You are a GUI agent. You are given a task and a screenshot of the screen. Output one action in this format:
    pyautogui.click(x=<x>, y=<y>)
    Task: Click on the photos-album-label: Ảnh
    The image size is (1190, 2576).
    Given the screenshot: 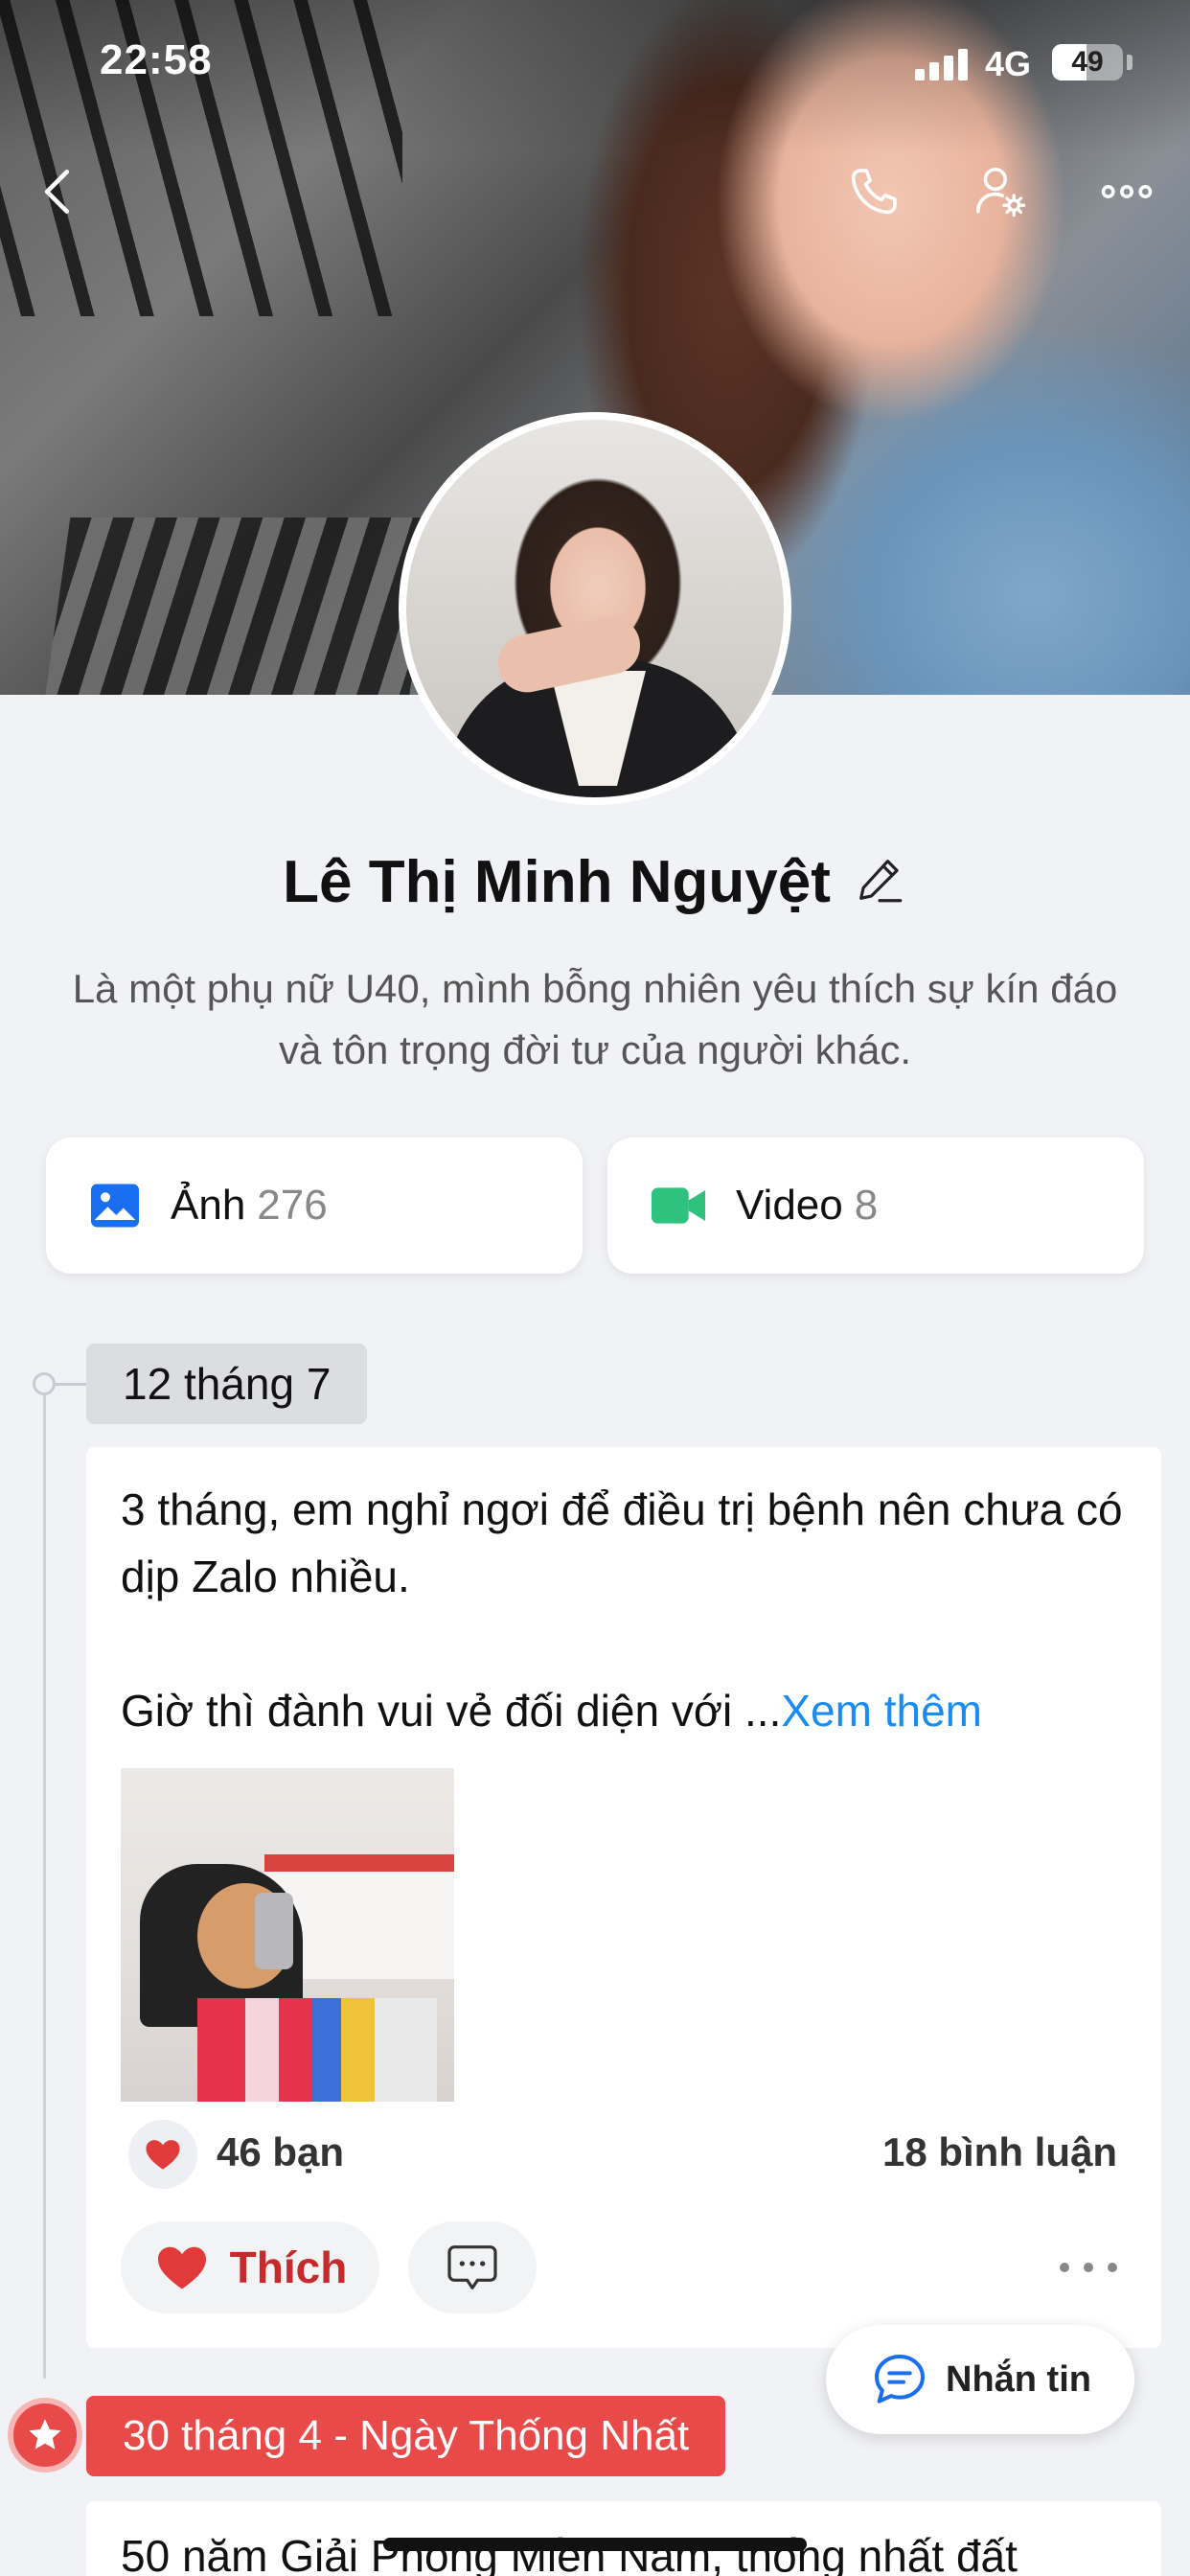 What is the action you would take?
    pyautogui.click(x=209, y=1205)
    